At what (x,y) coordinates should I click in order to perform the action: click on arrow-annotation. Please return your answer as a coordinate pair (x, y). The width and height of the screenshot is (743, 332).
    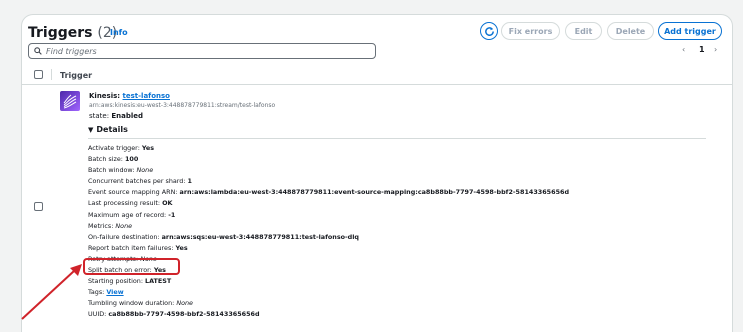
    Looking at the image, I should click on (51, 292).